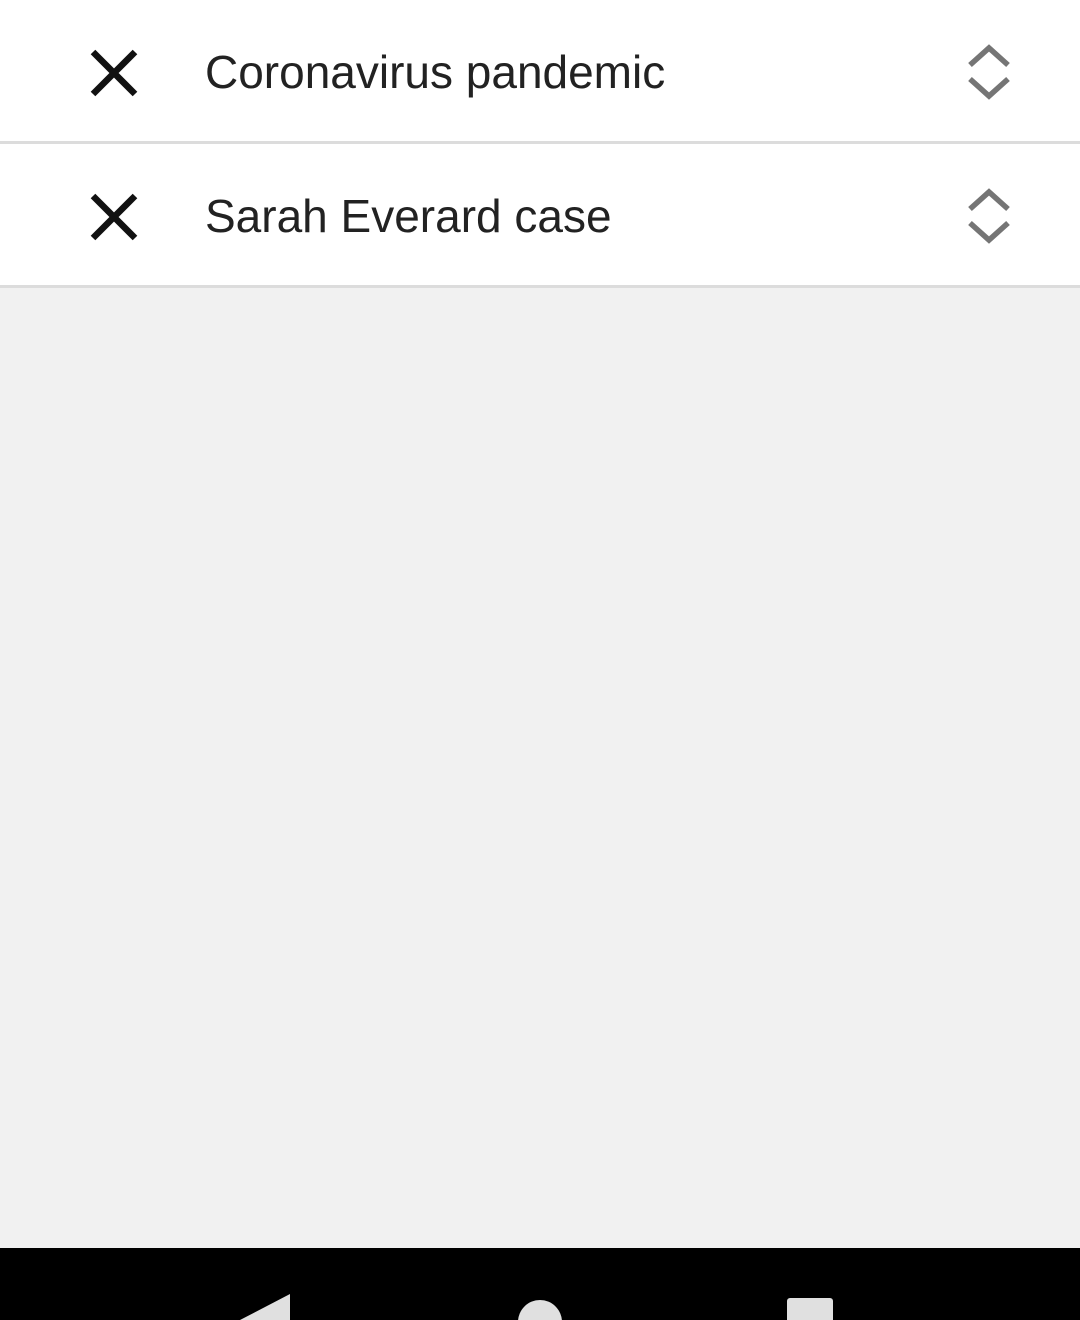 The height and width of the screenshot is (1320, 1080). What do you see at coordinates (408, 216) in the screenshot?
I see `topic-label: Sarah Everard case` at bounding box center [408, 216].